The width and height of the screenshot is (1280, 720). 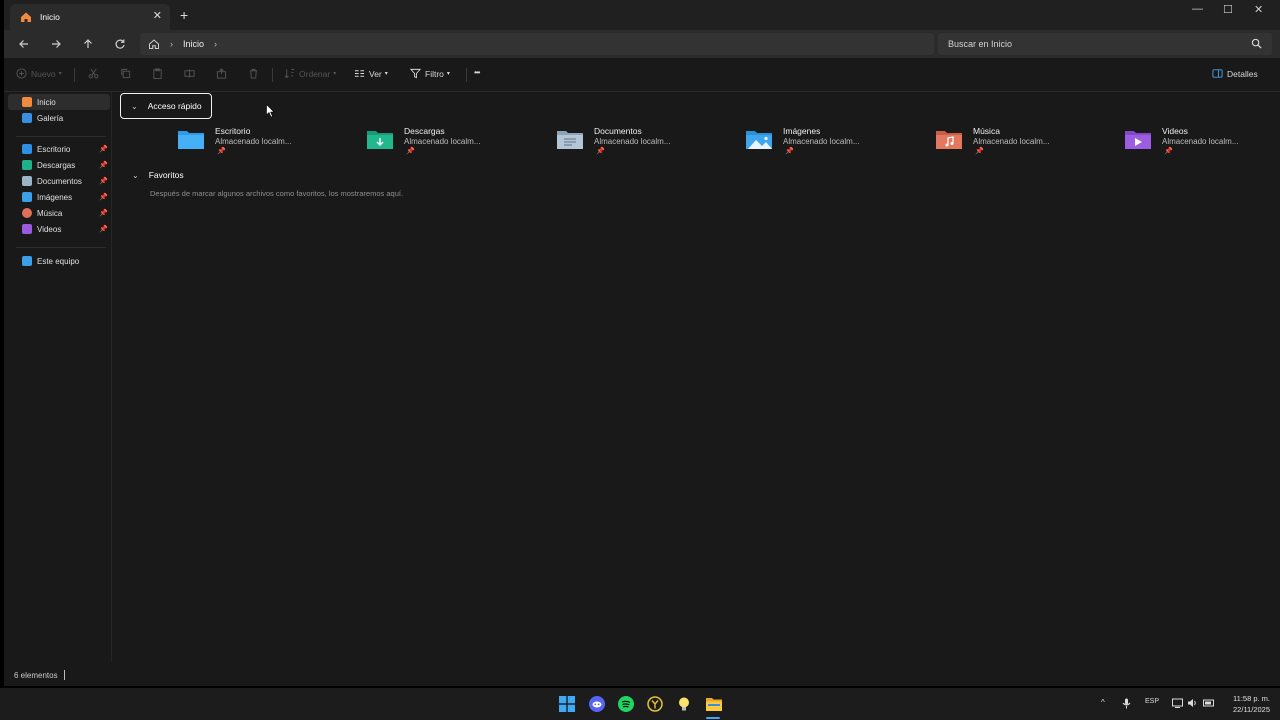 I want to click on favorites-header: ⌄ Favoritos, so click(x=158, y=175).